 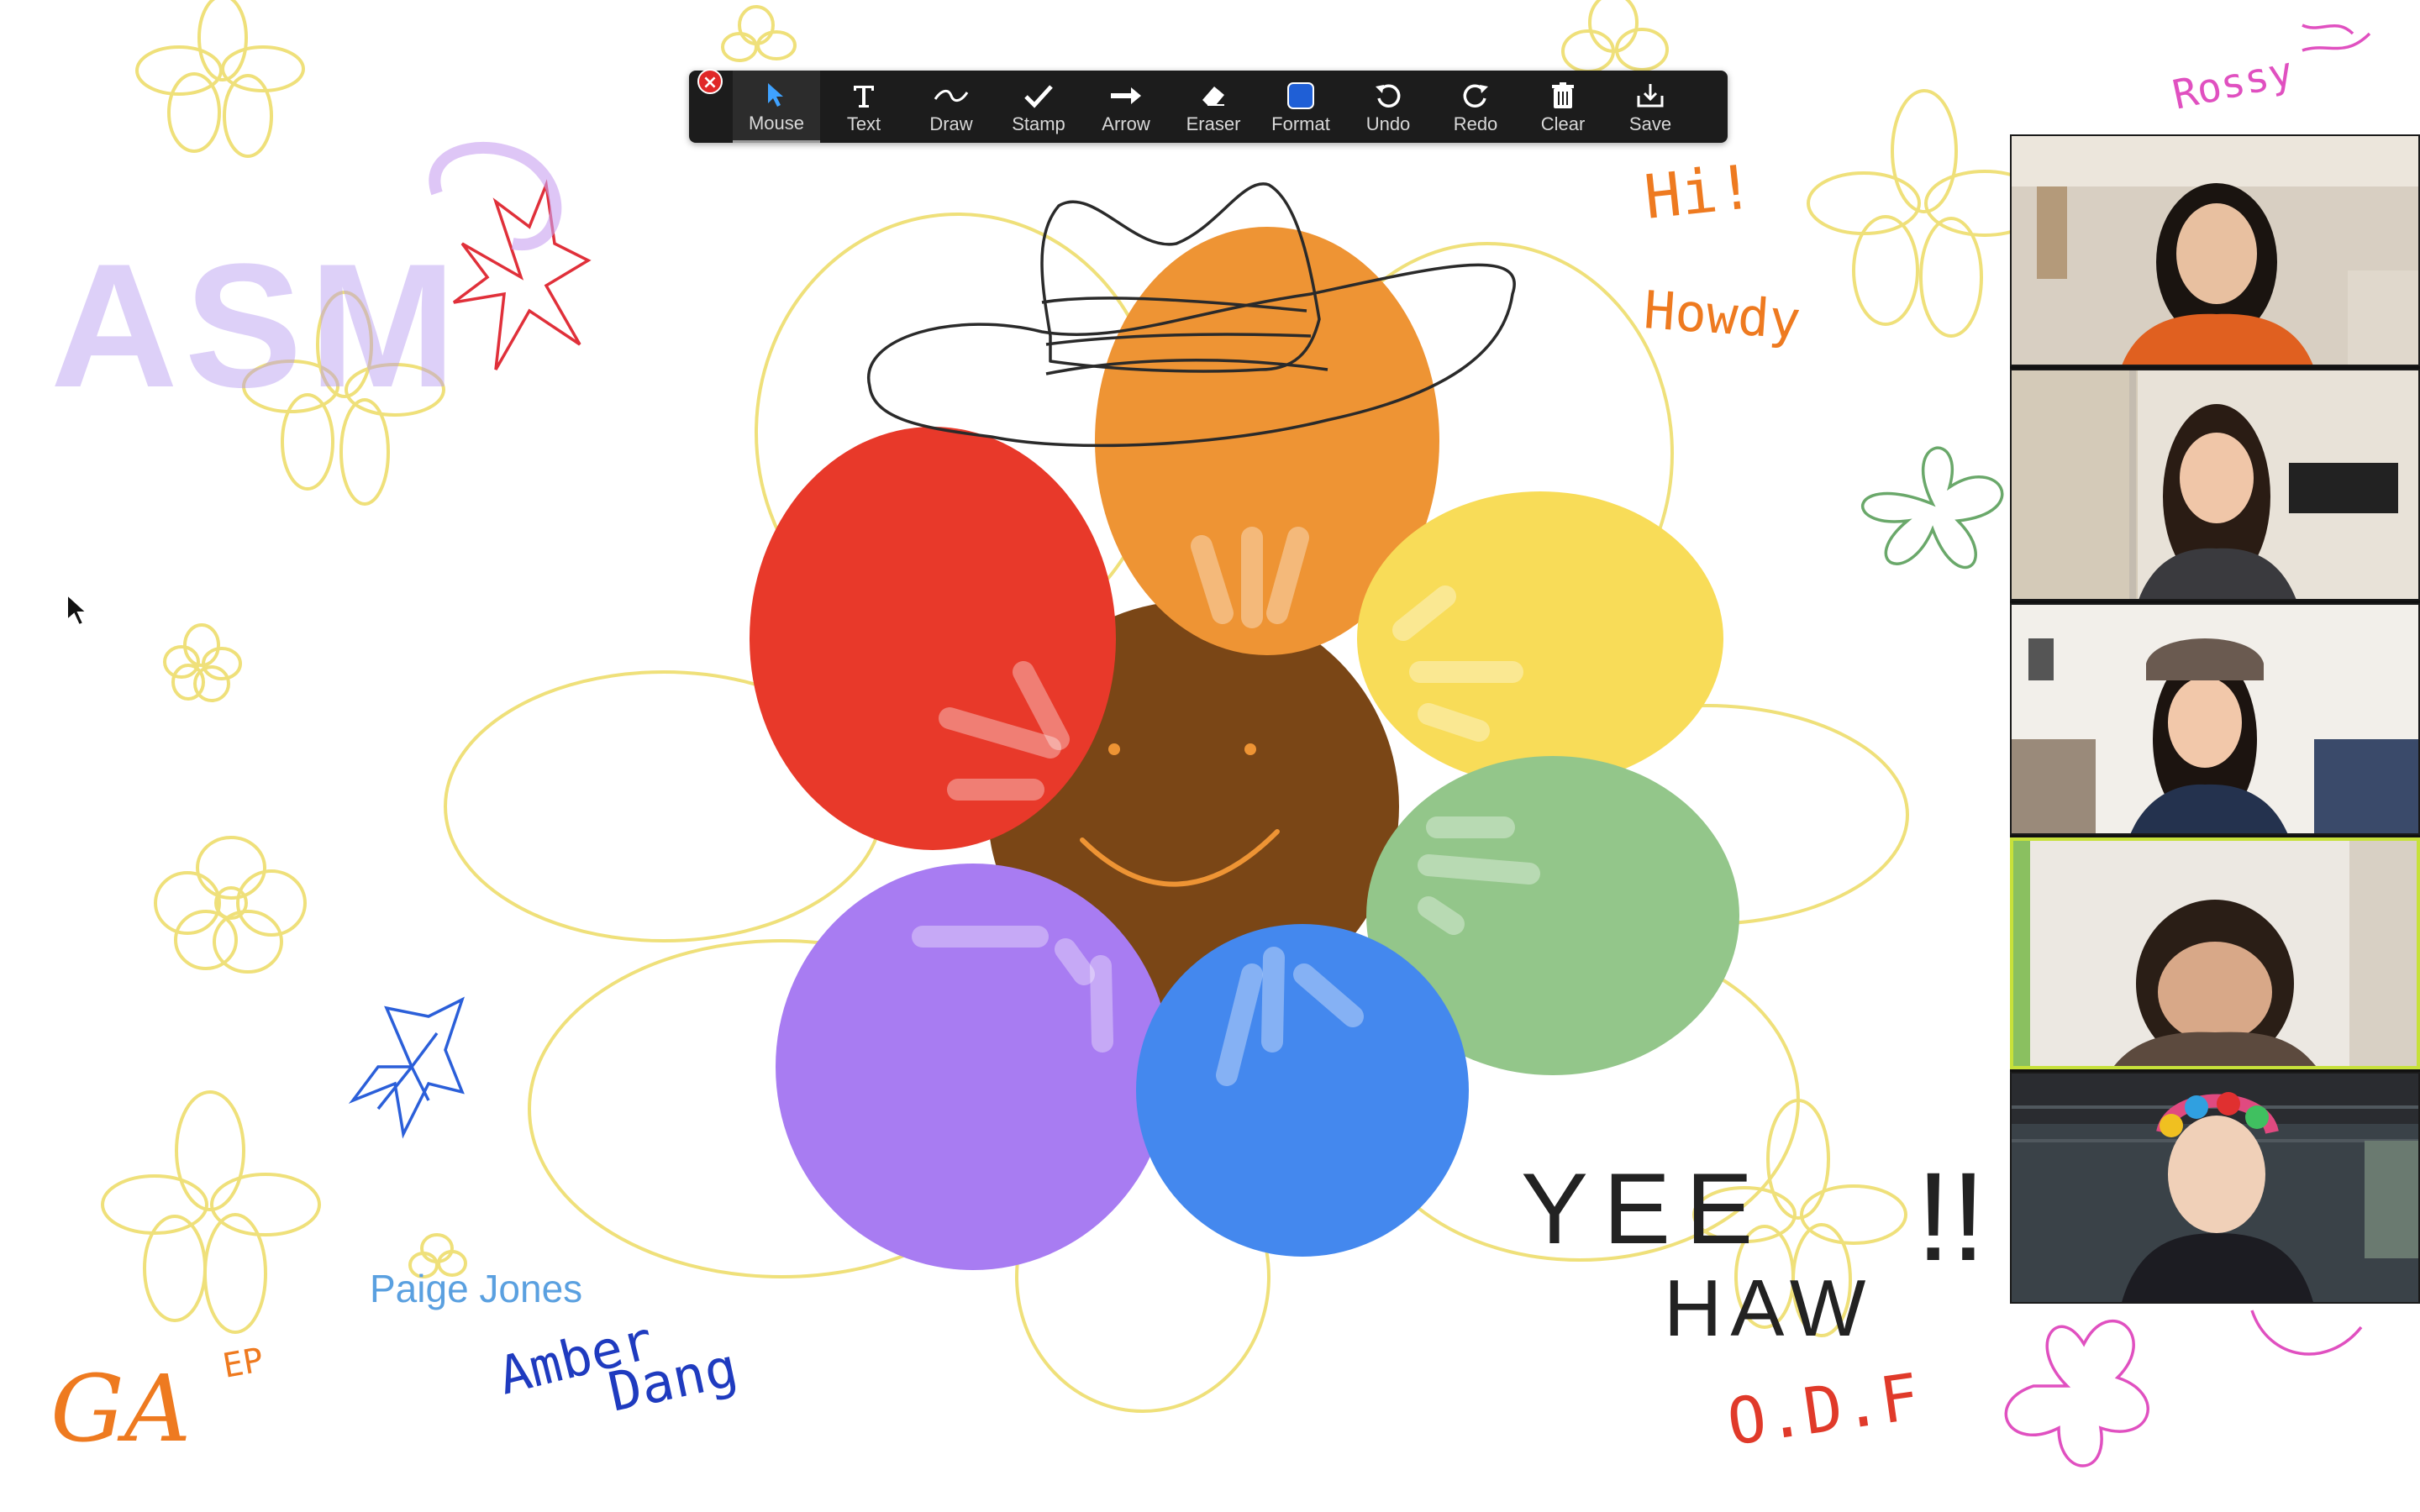 I want to click on tool-draw-label: Draw, so click(x=951, y=123).